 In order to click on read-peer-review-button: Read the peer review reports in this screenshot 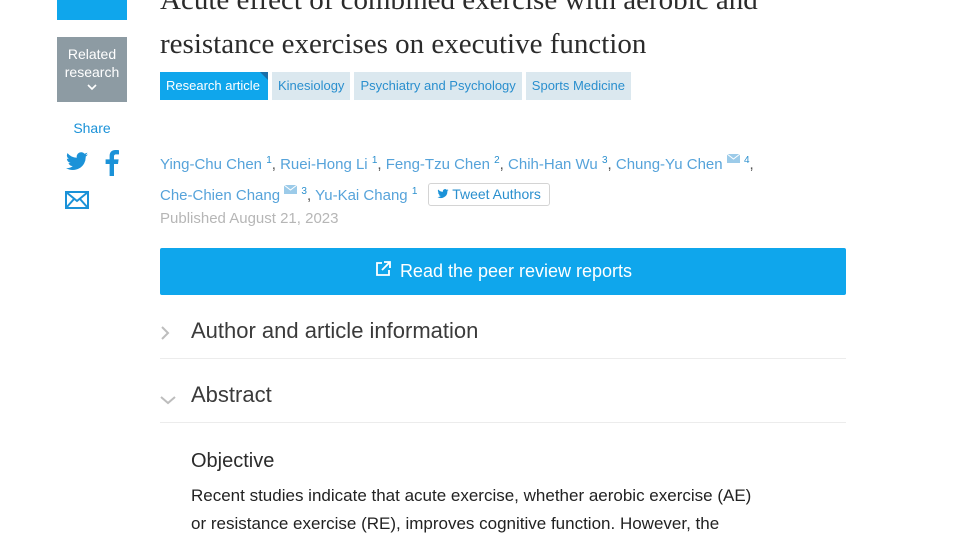, I will do `click(503, 271)`.